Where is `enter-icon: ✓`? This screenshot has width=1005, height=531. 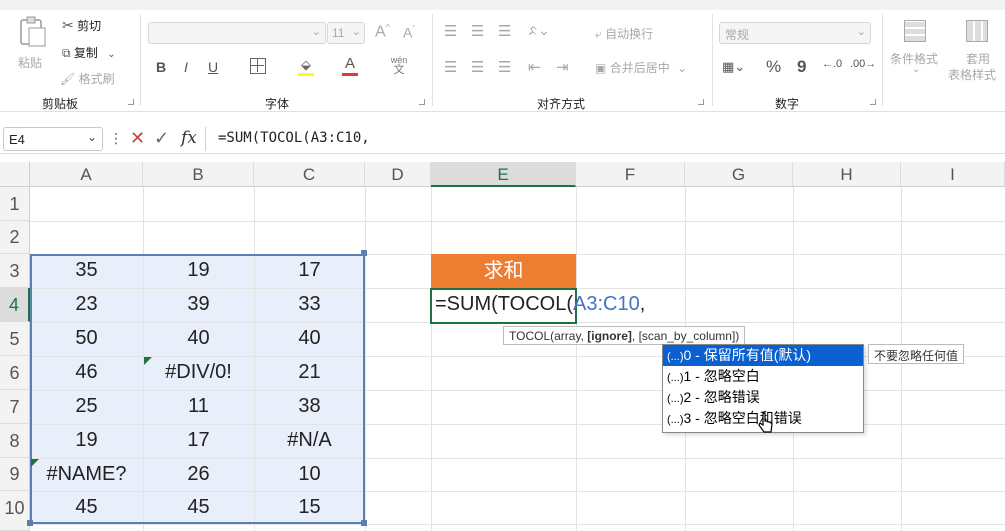
enter-icon: ✓ is located at coordinates (161, 138).